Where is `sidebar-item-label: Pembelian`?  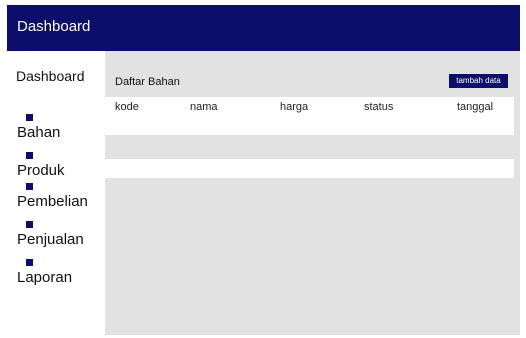 sidebar-item-label: Pembelian is located at coordinates (52, 201).